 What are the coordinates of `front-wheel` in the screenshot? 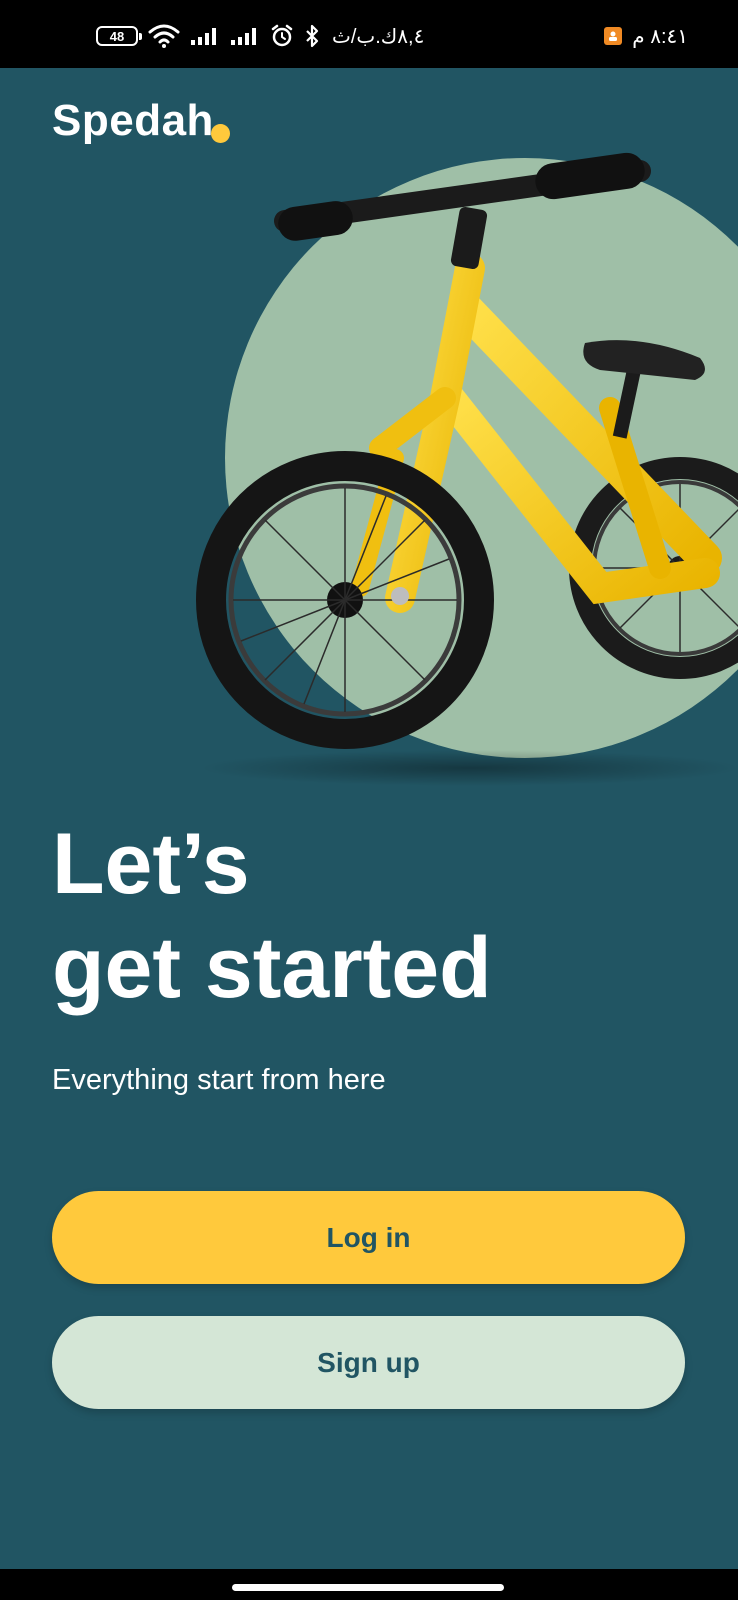 It's located at (345, 600).